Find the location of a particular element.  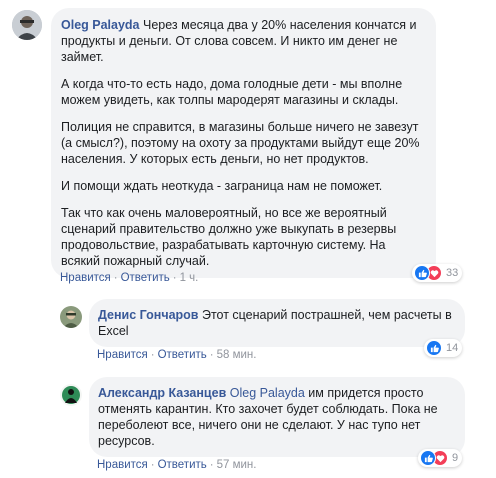

reaction-count: 9 is located at coordinates (455, 458).